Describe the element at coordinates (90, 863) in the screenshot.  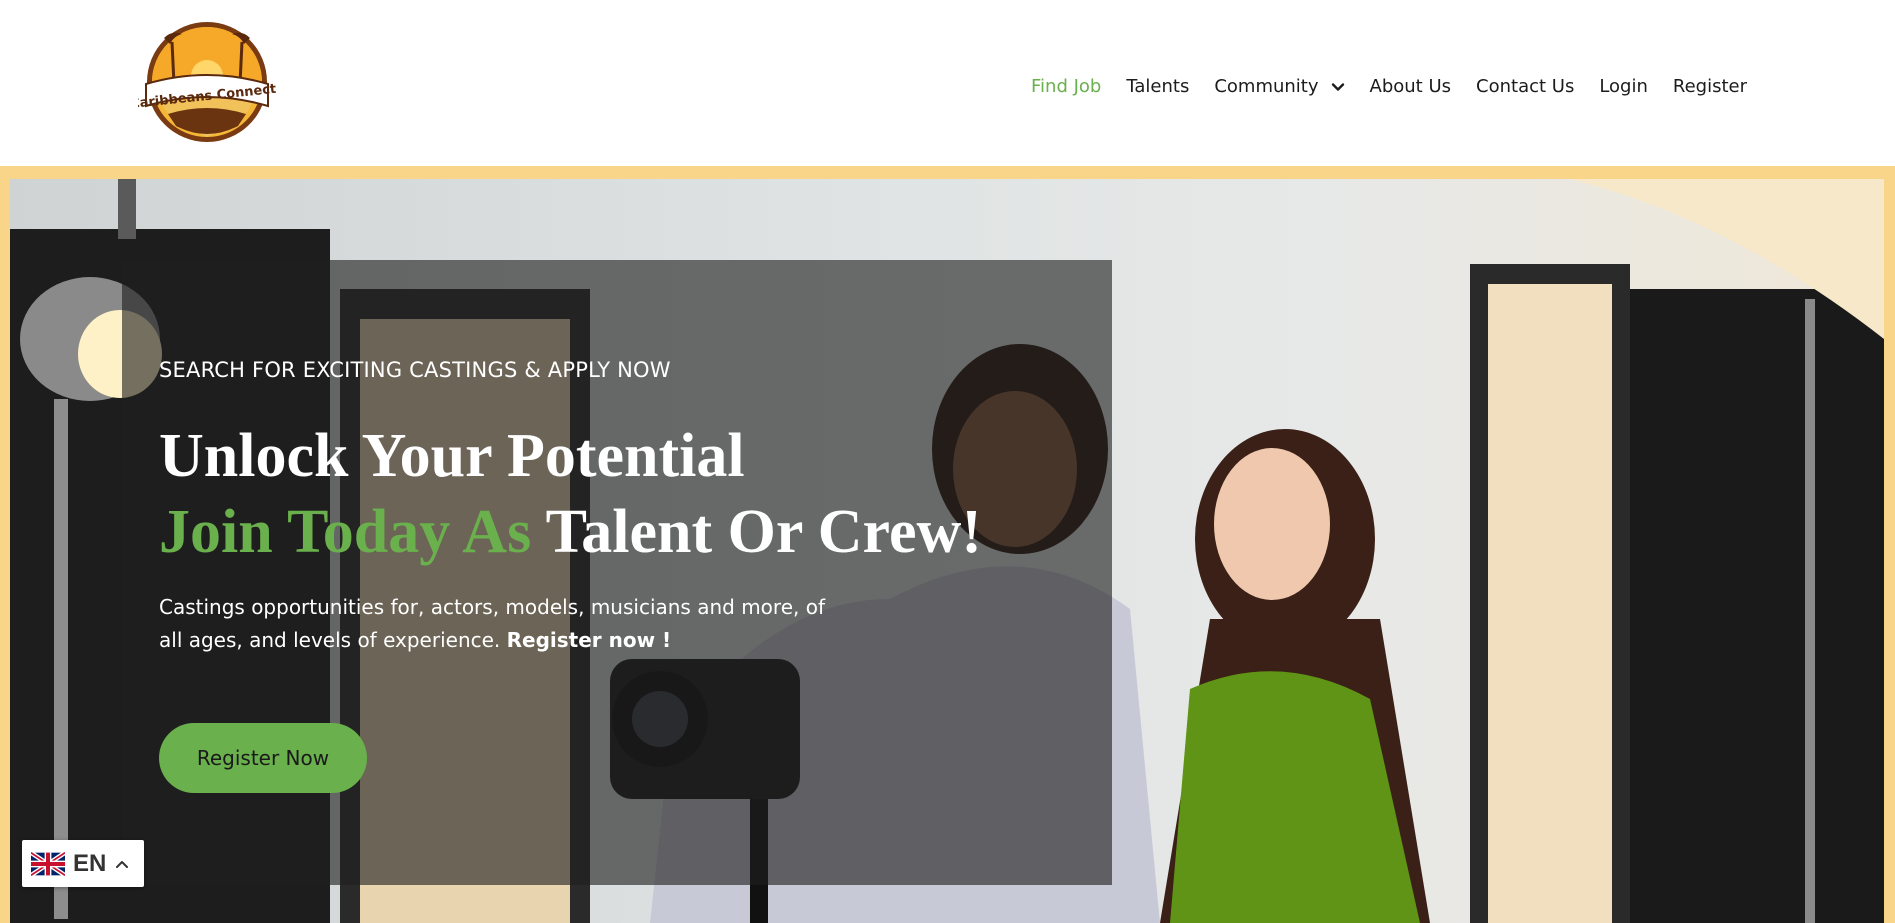
I see `language-code: EN` at that location.